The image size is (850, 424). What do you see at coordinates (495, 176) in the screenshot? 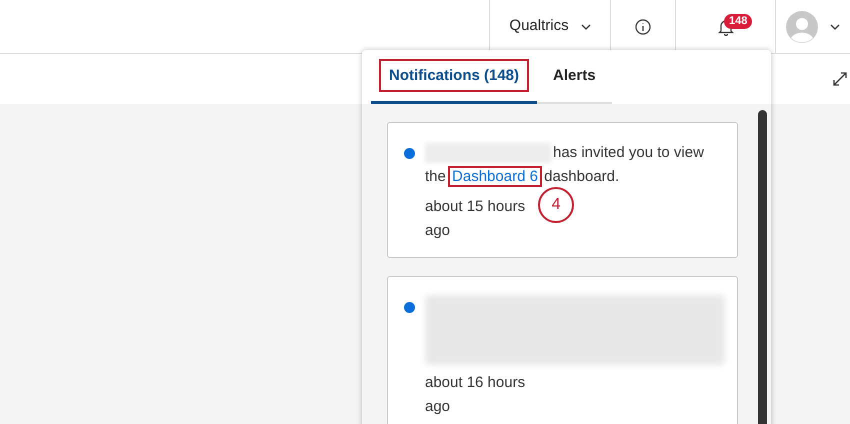
I see `dashboard-link: Dashboard 6` at bounding box center [495, 176].